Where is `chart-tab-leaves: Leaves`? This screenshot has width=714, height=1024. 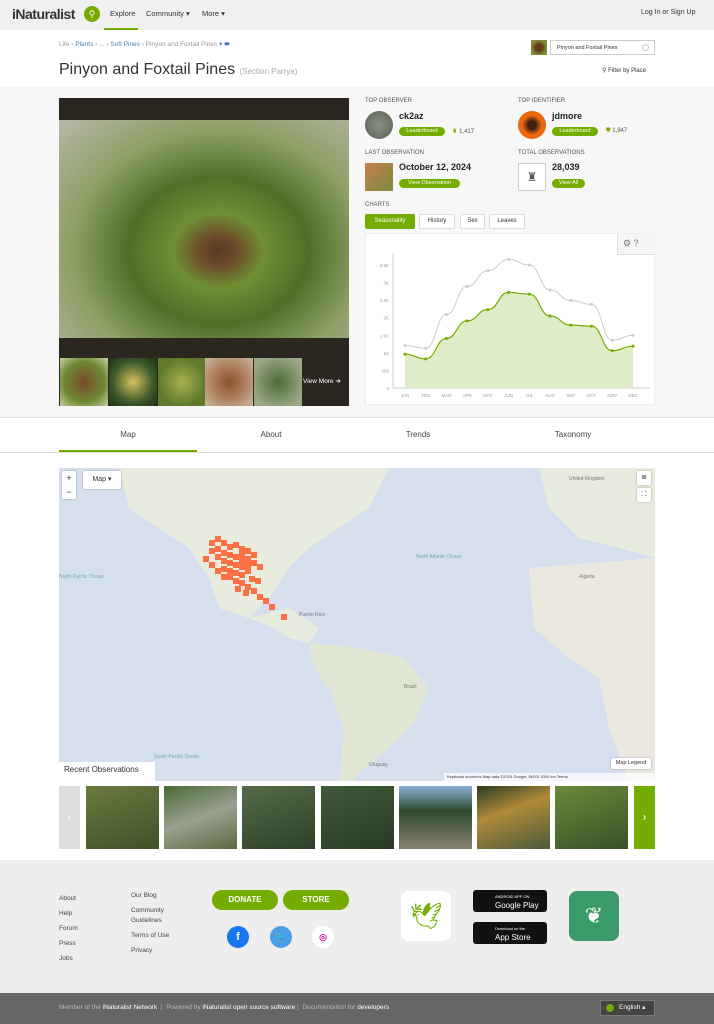
chart-tab-leaves: Leaves is located at coordinates (507, 221).